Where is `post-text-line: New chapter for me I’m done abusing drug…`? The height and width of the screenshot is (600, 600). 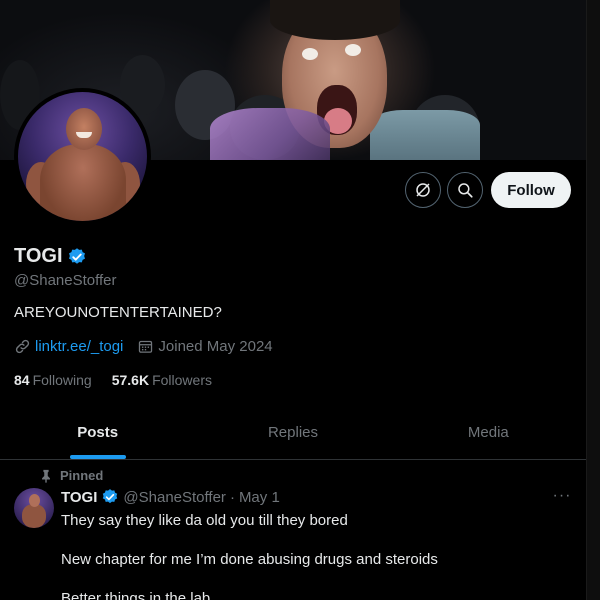 post-text-line: New chapter for me I’m done abusing drug… is located at coordinates (249, 559).